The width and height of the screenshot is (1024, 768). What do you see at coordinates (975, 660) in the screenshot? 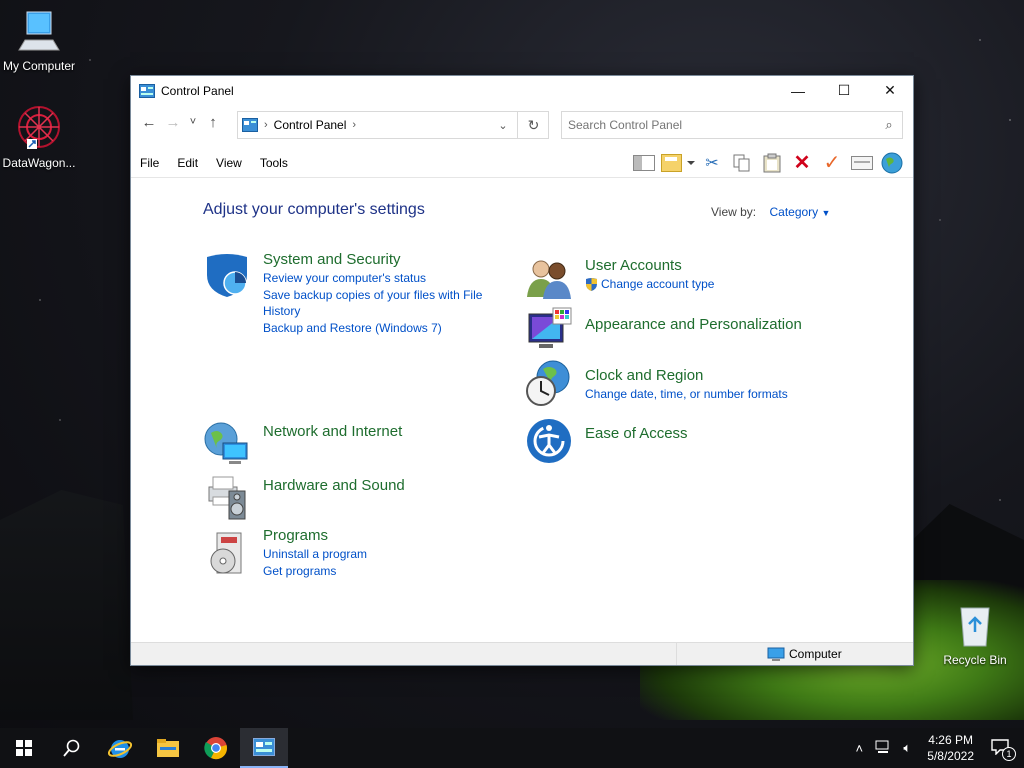
I see `desktop-icon-label: Recycle Bin` at bounding box center [975, 660].